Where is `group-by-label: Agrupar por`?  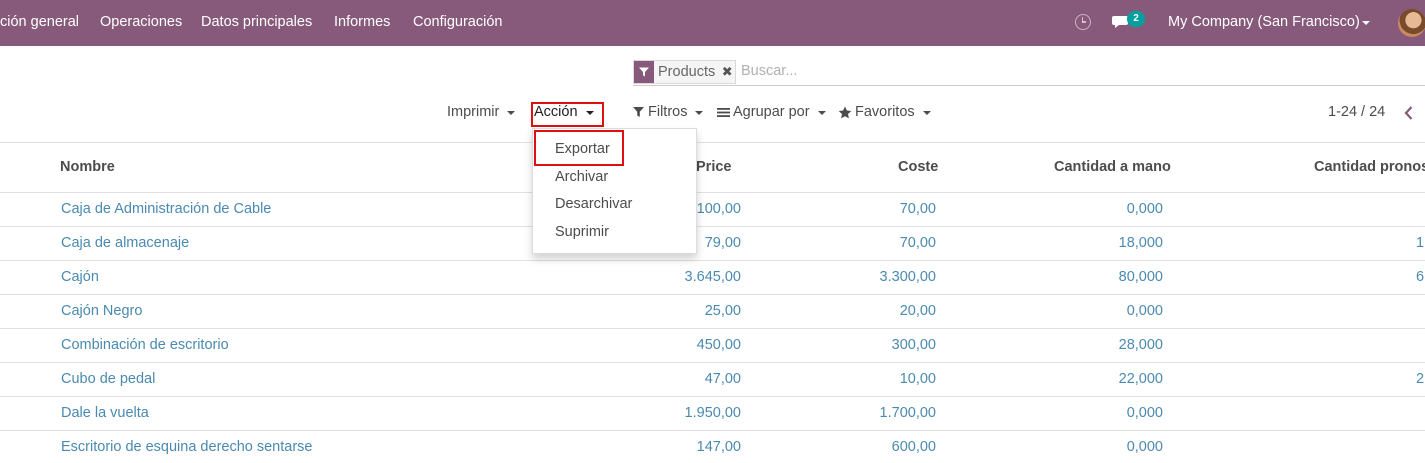
group-by-label: Agrupar por is located at coordinates (771, 112).